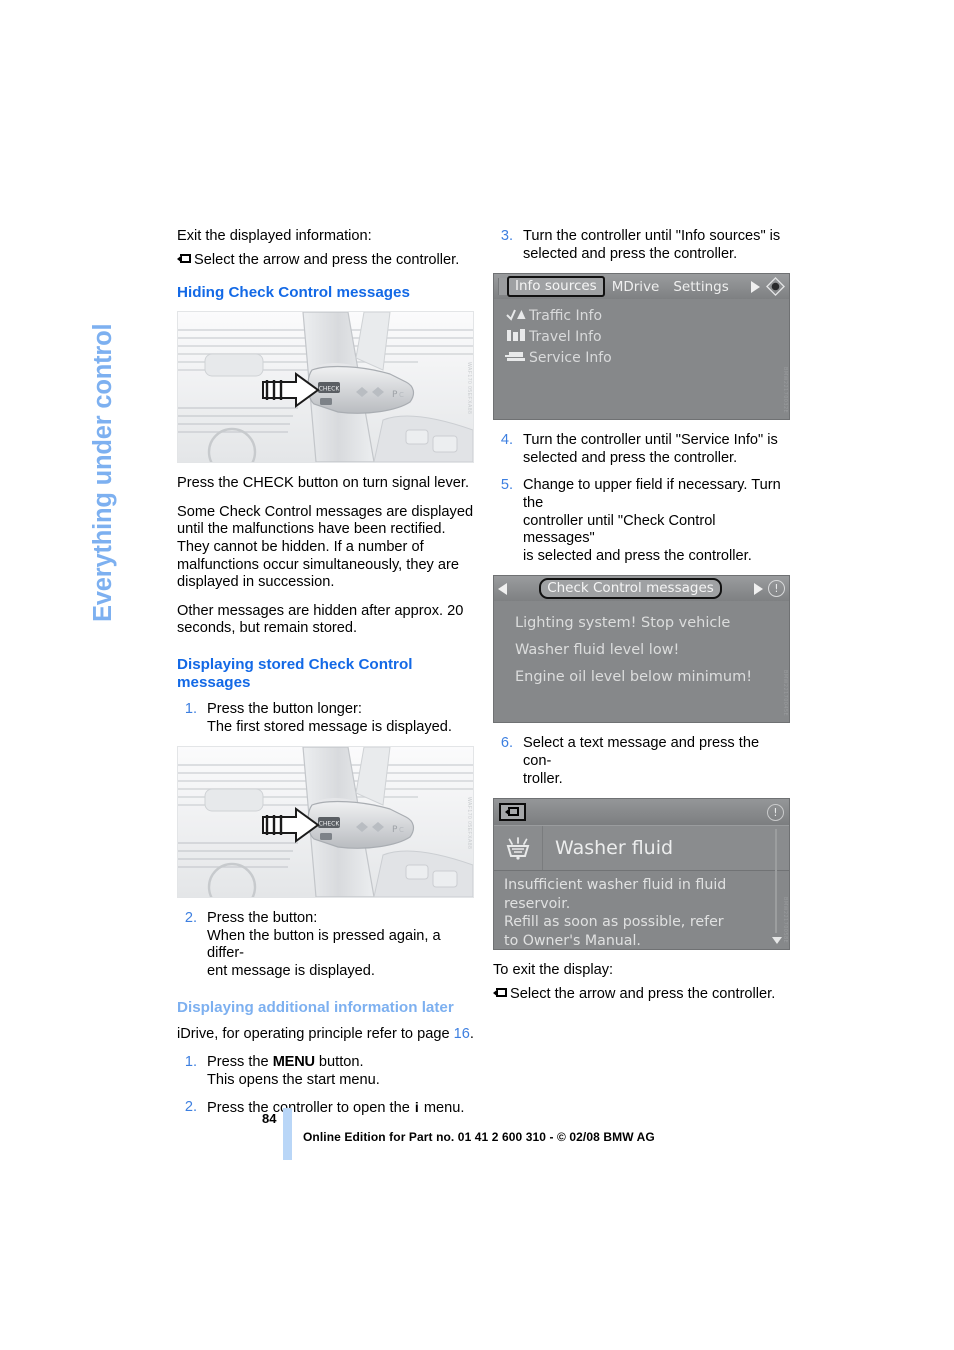 This screenshot has width=954, height=1350. What do you see at coordinates (506, 440) in the screenshot?
I see `step-number: 4.` at bounding box center [506, 440].